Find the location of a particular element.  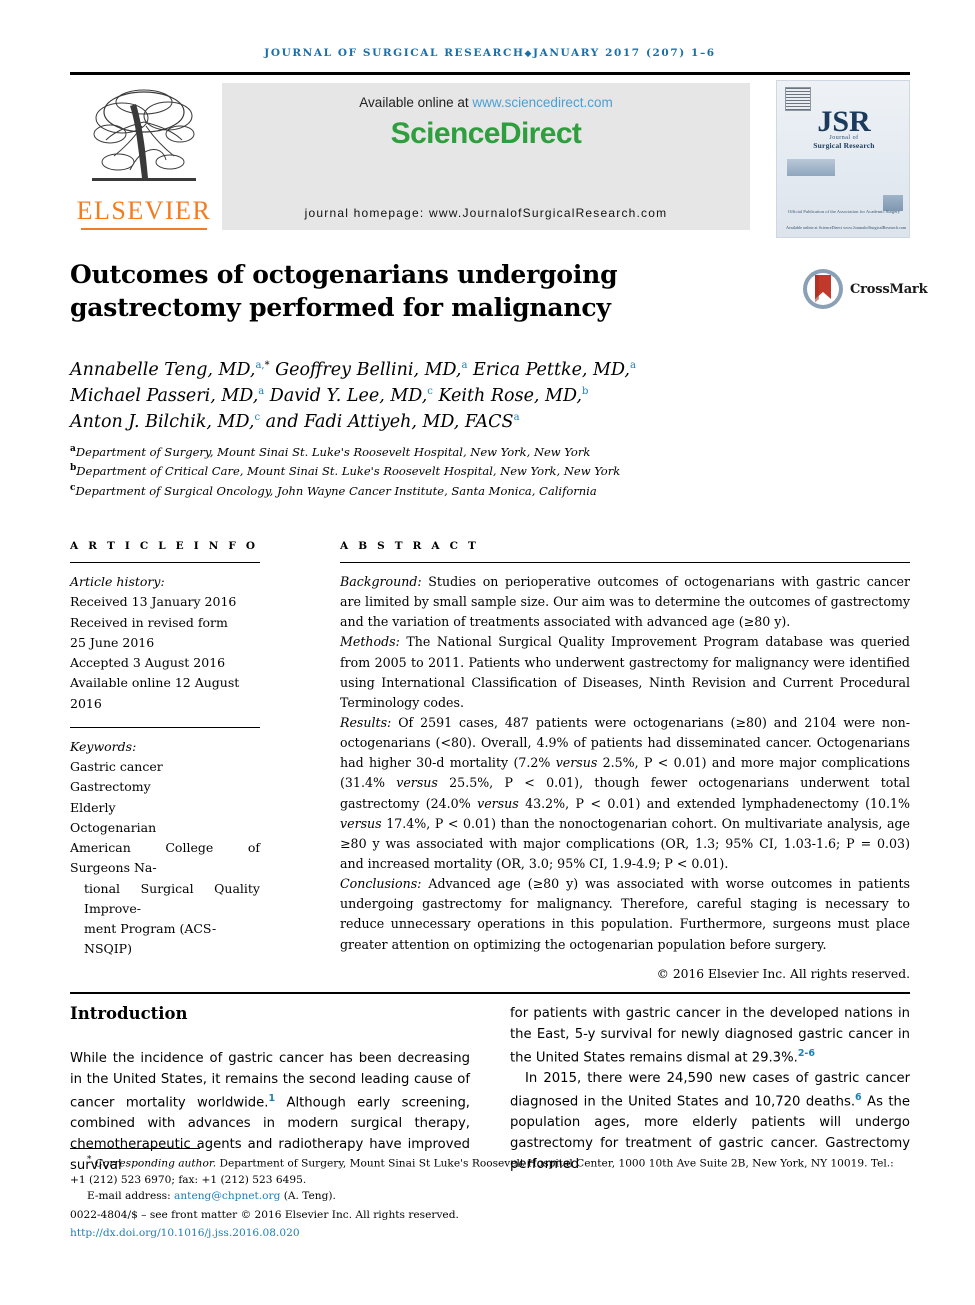

keyword-item-cont: ment Program (ACS-NSQIP) is located at coordinates (150, 939).